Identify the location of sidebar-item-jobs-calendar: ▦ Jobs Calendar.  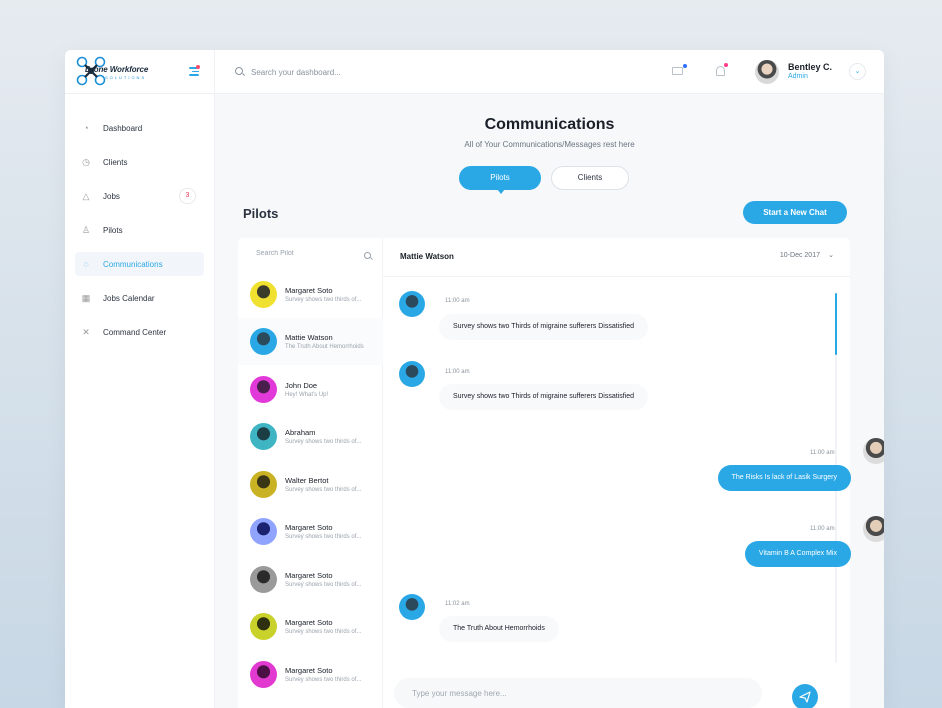
(139, 298).